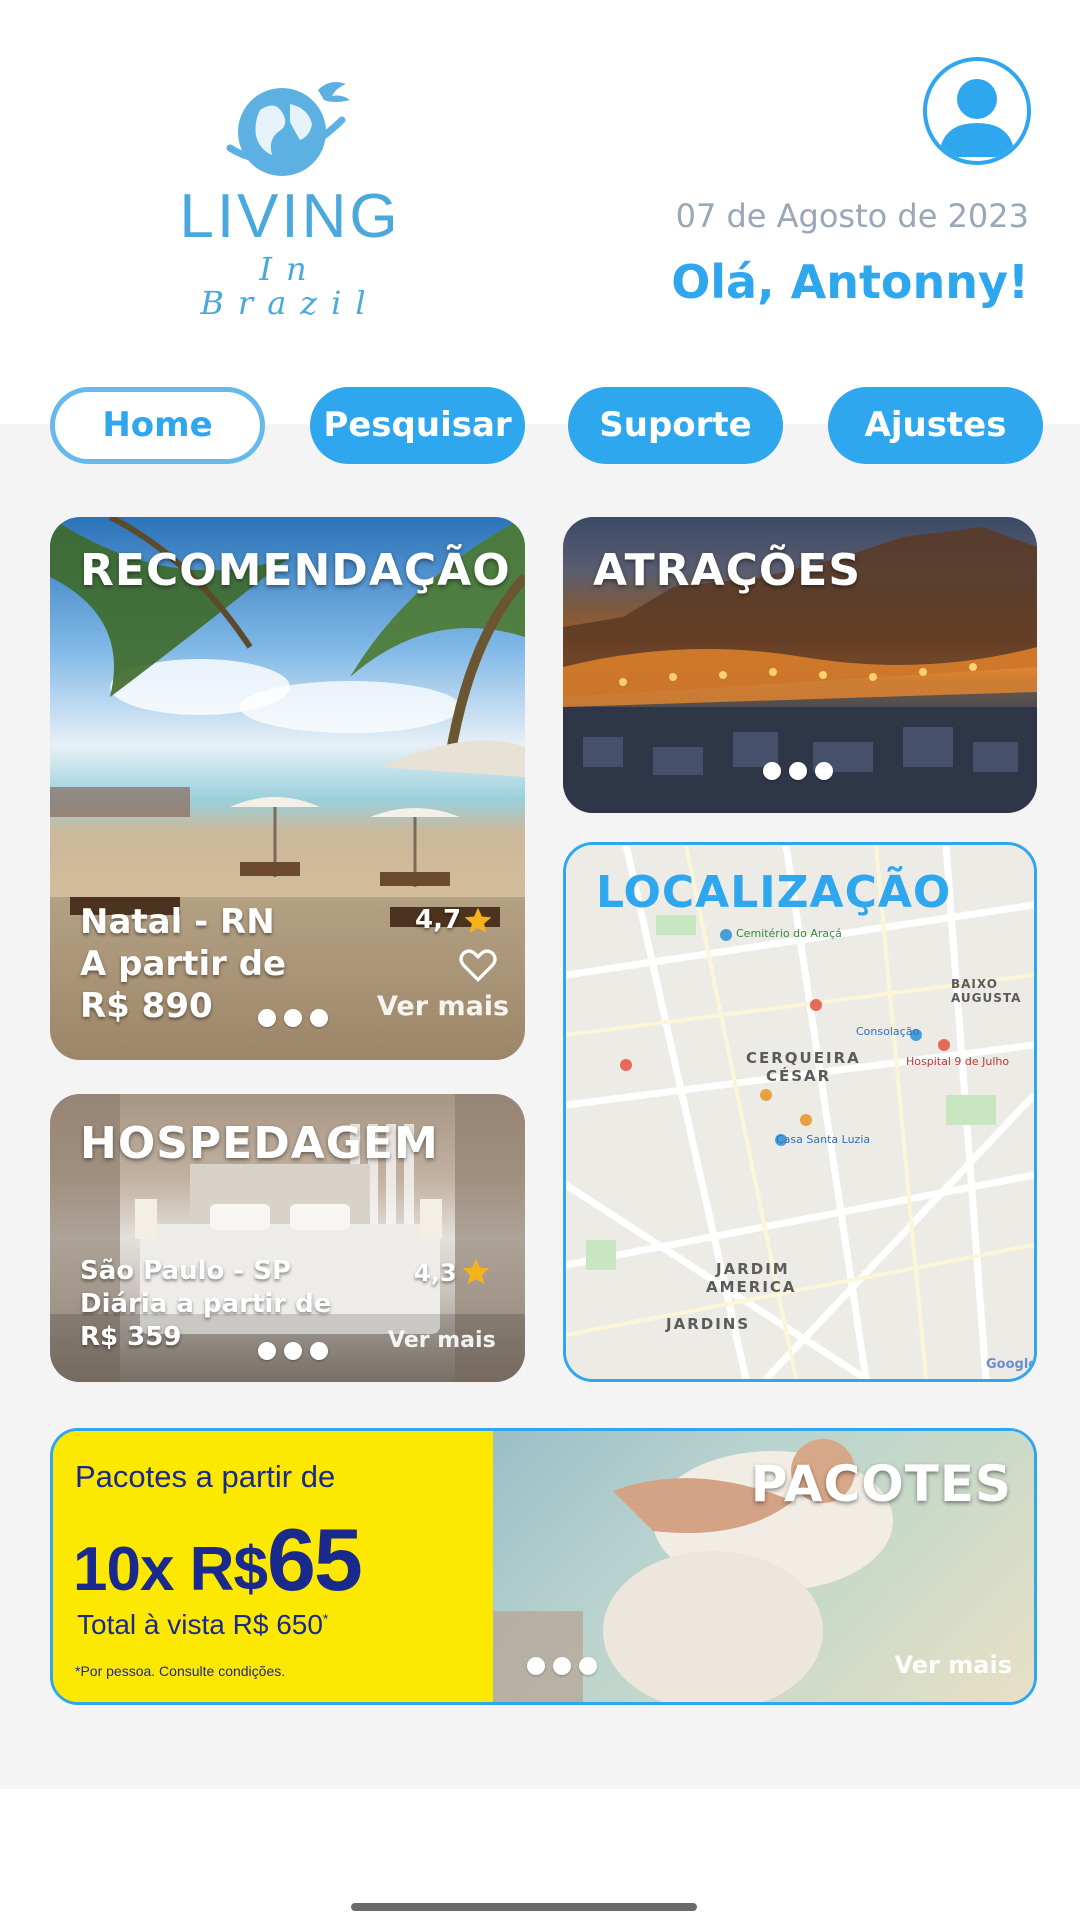 The image size is (1080, 1920). What do you see at coordinates (259, 1143) in the screenshot?
I see `lodging-title: HOSPEDAGEM` at bounding box center [259, 1143].